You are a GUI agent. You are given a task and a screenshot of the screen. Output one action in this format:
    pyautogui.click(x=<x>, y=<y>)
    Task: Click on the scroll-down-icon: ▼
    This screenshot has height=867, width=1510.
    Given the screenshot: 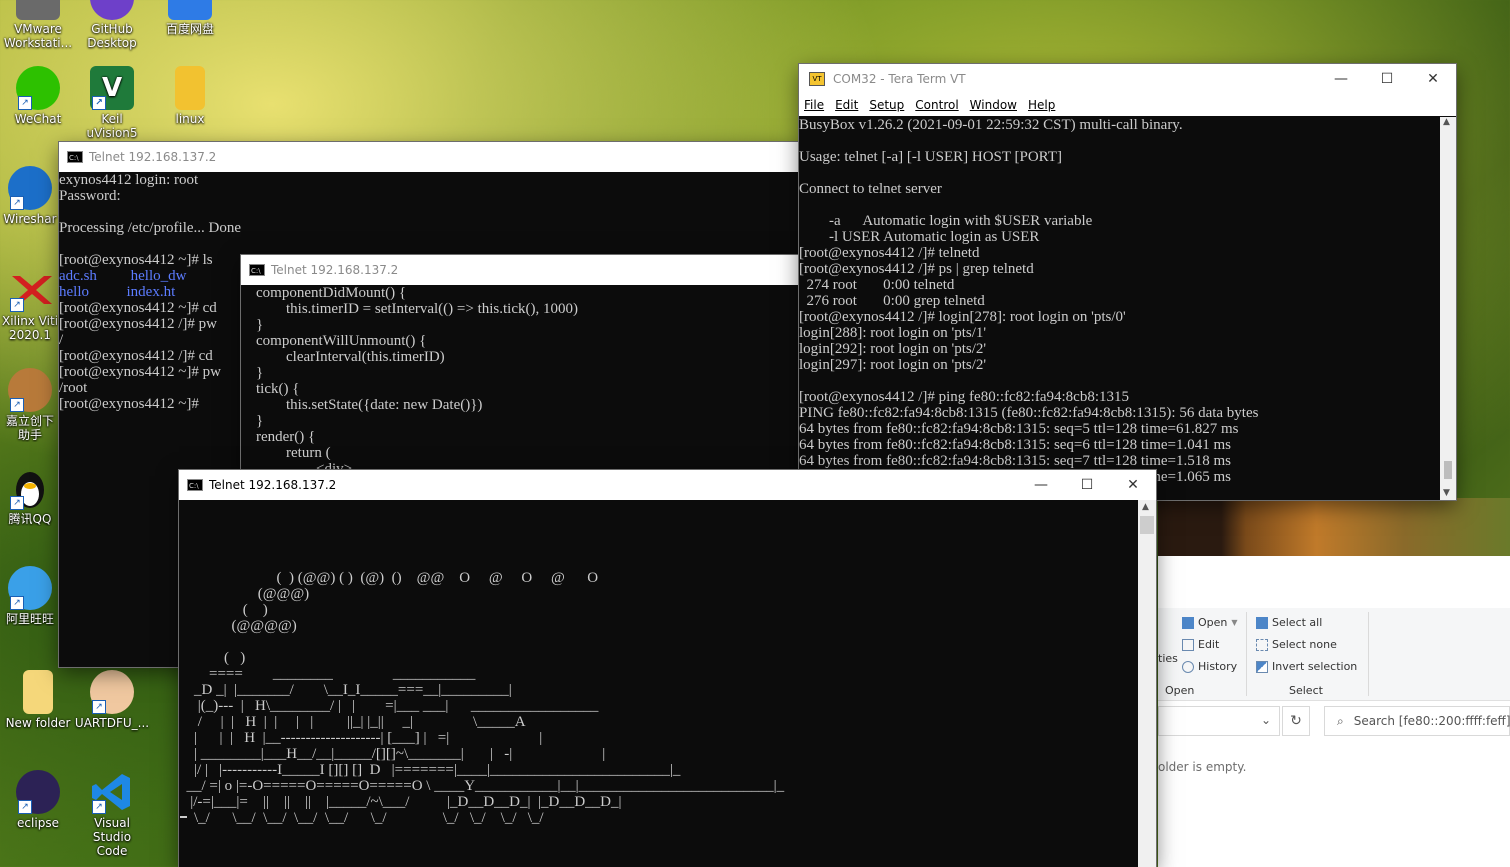 What is the action you would take?
    pyautogui.click(x=1446, y=493)
    